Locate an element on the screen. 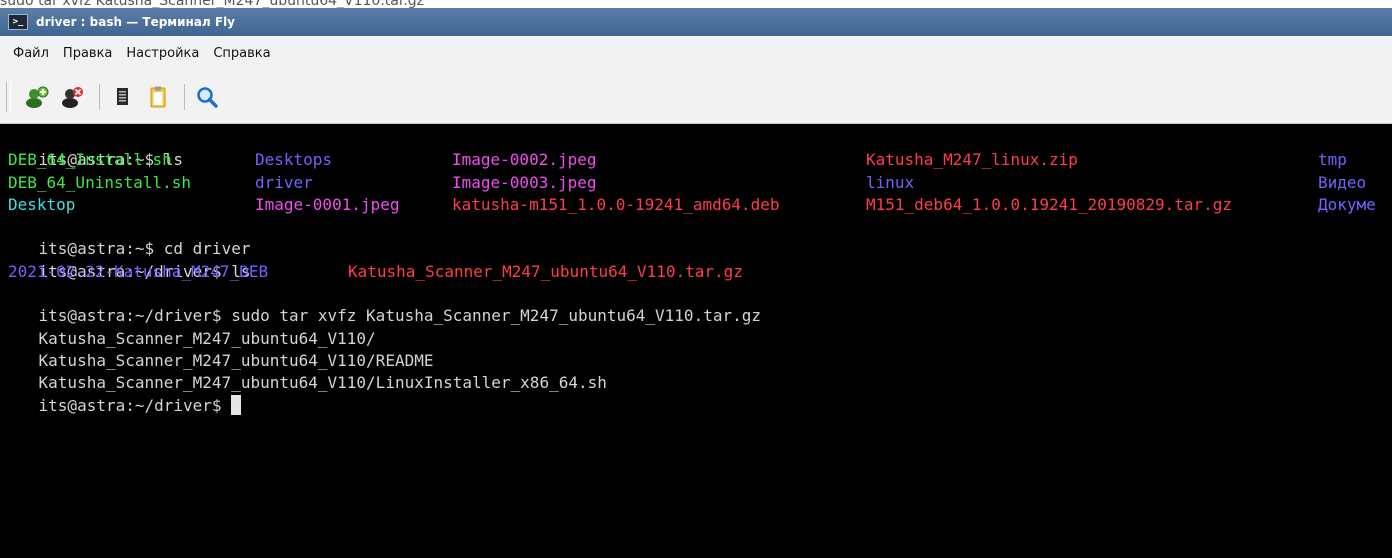  copy-icon is located at coordinates (122, 96).